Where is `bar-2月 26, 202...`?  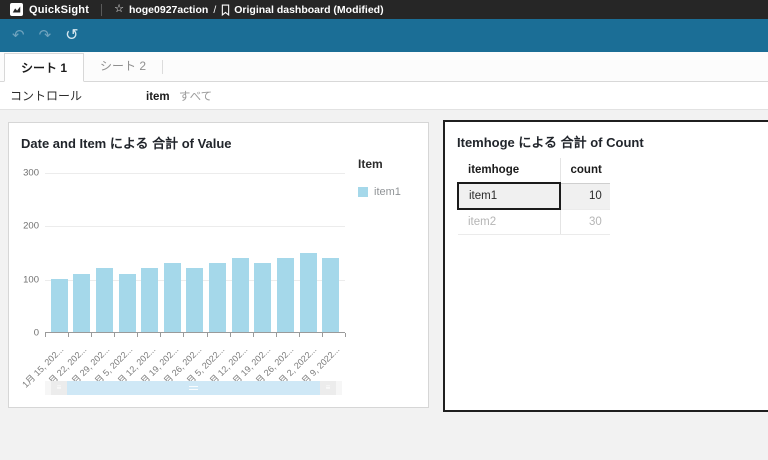
bar-2月 26, 202... is located at coordinates (195, 300).